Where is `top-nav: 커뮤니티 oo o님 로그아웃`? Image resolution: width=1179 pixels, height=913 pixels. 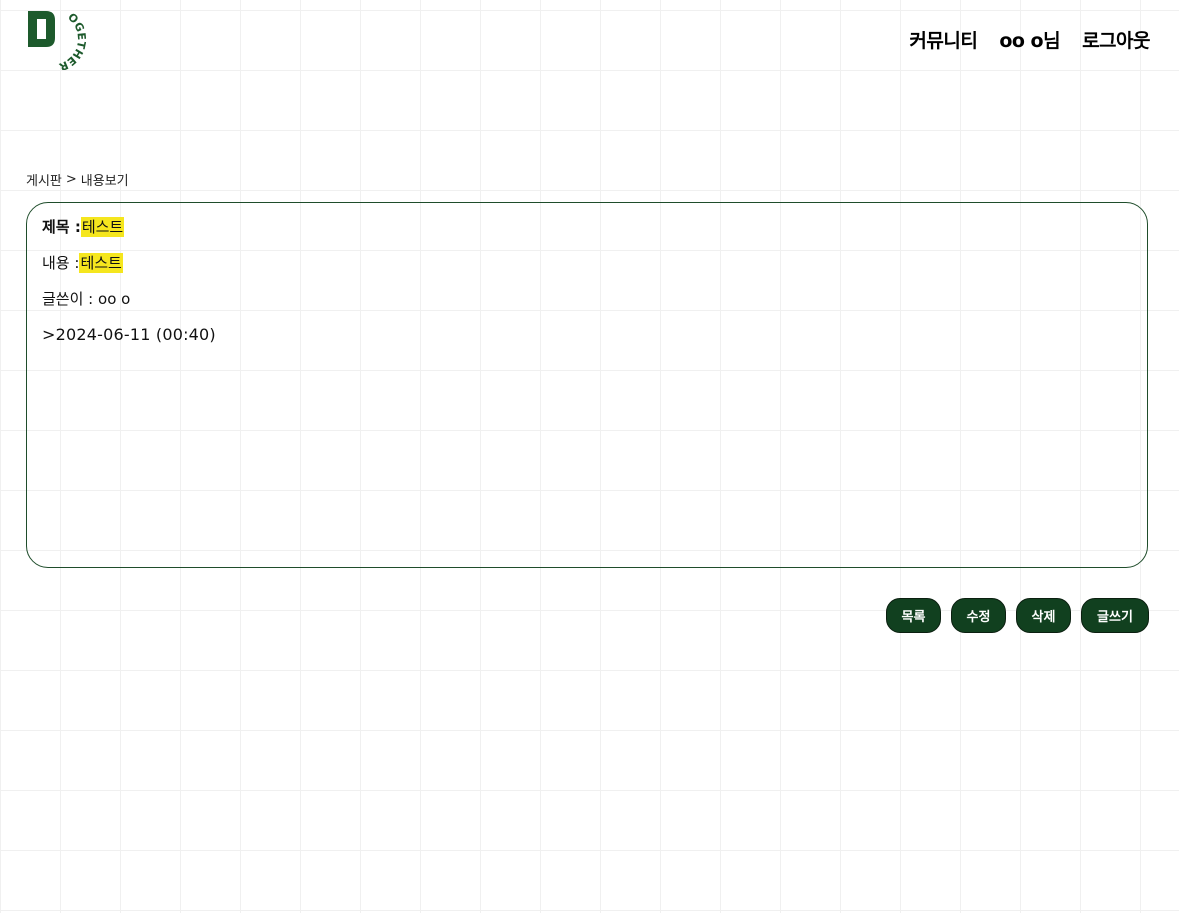
top-nav: 커뮤니티 oo o님 로그아웃 is located at coordinates (1029, 39).